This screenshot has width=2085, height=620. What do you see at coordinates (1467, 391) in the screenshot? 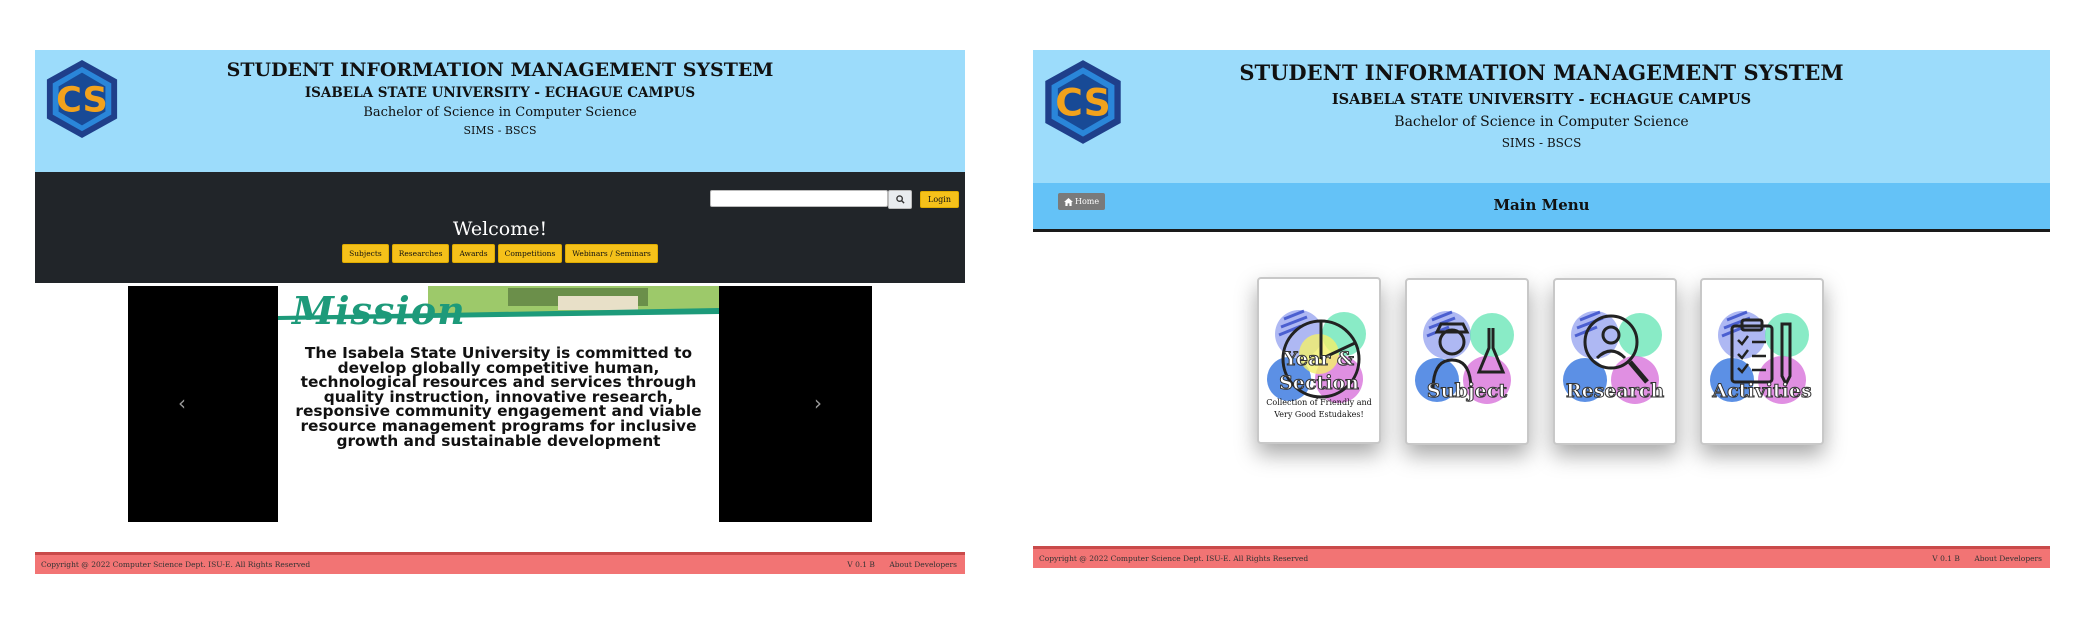
I see `card-title: Subject` at bounding box center [1467, 391].